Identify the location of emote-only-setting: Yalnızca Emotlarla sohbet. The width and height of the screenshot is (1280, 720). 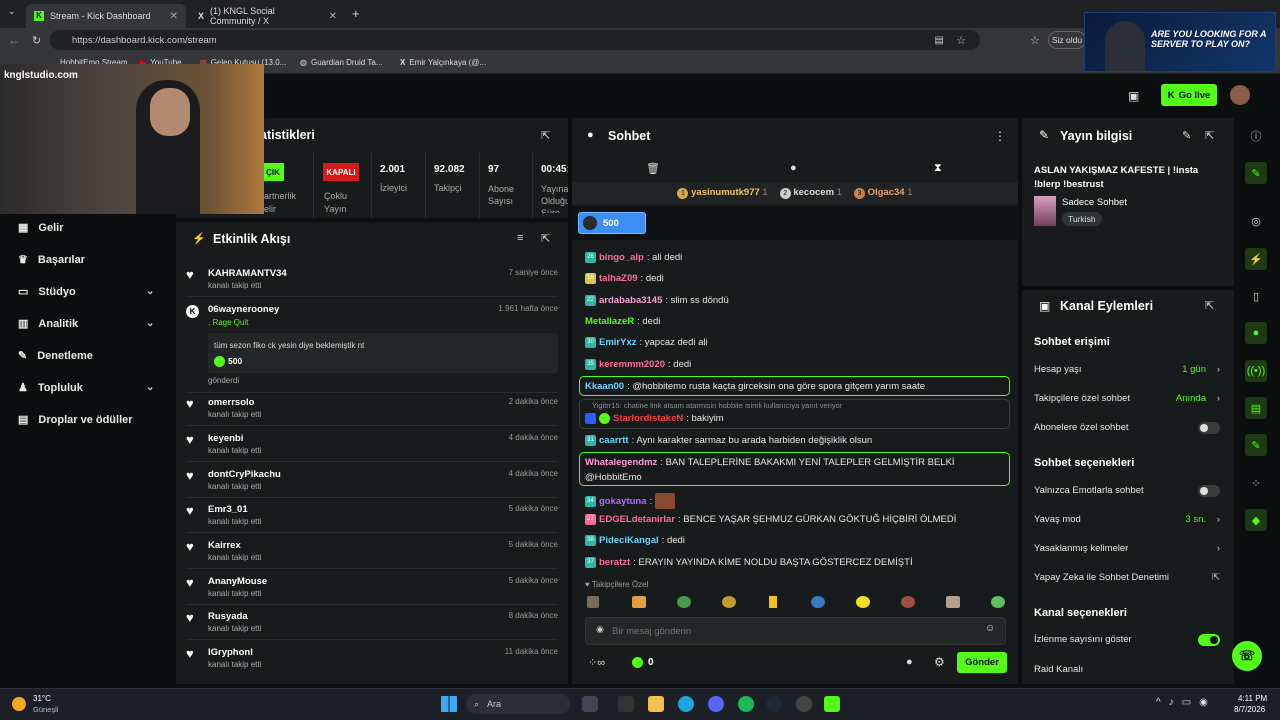
(1128, 491).